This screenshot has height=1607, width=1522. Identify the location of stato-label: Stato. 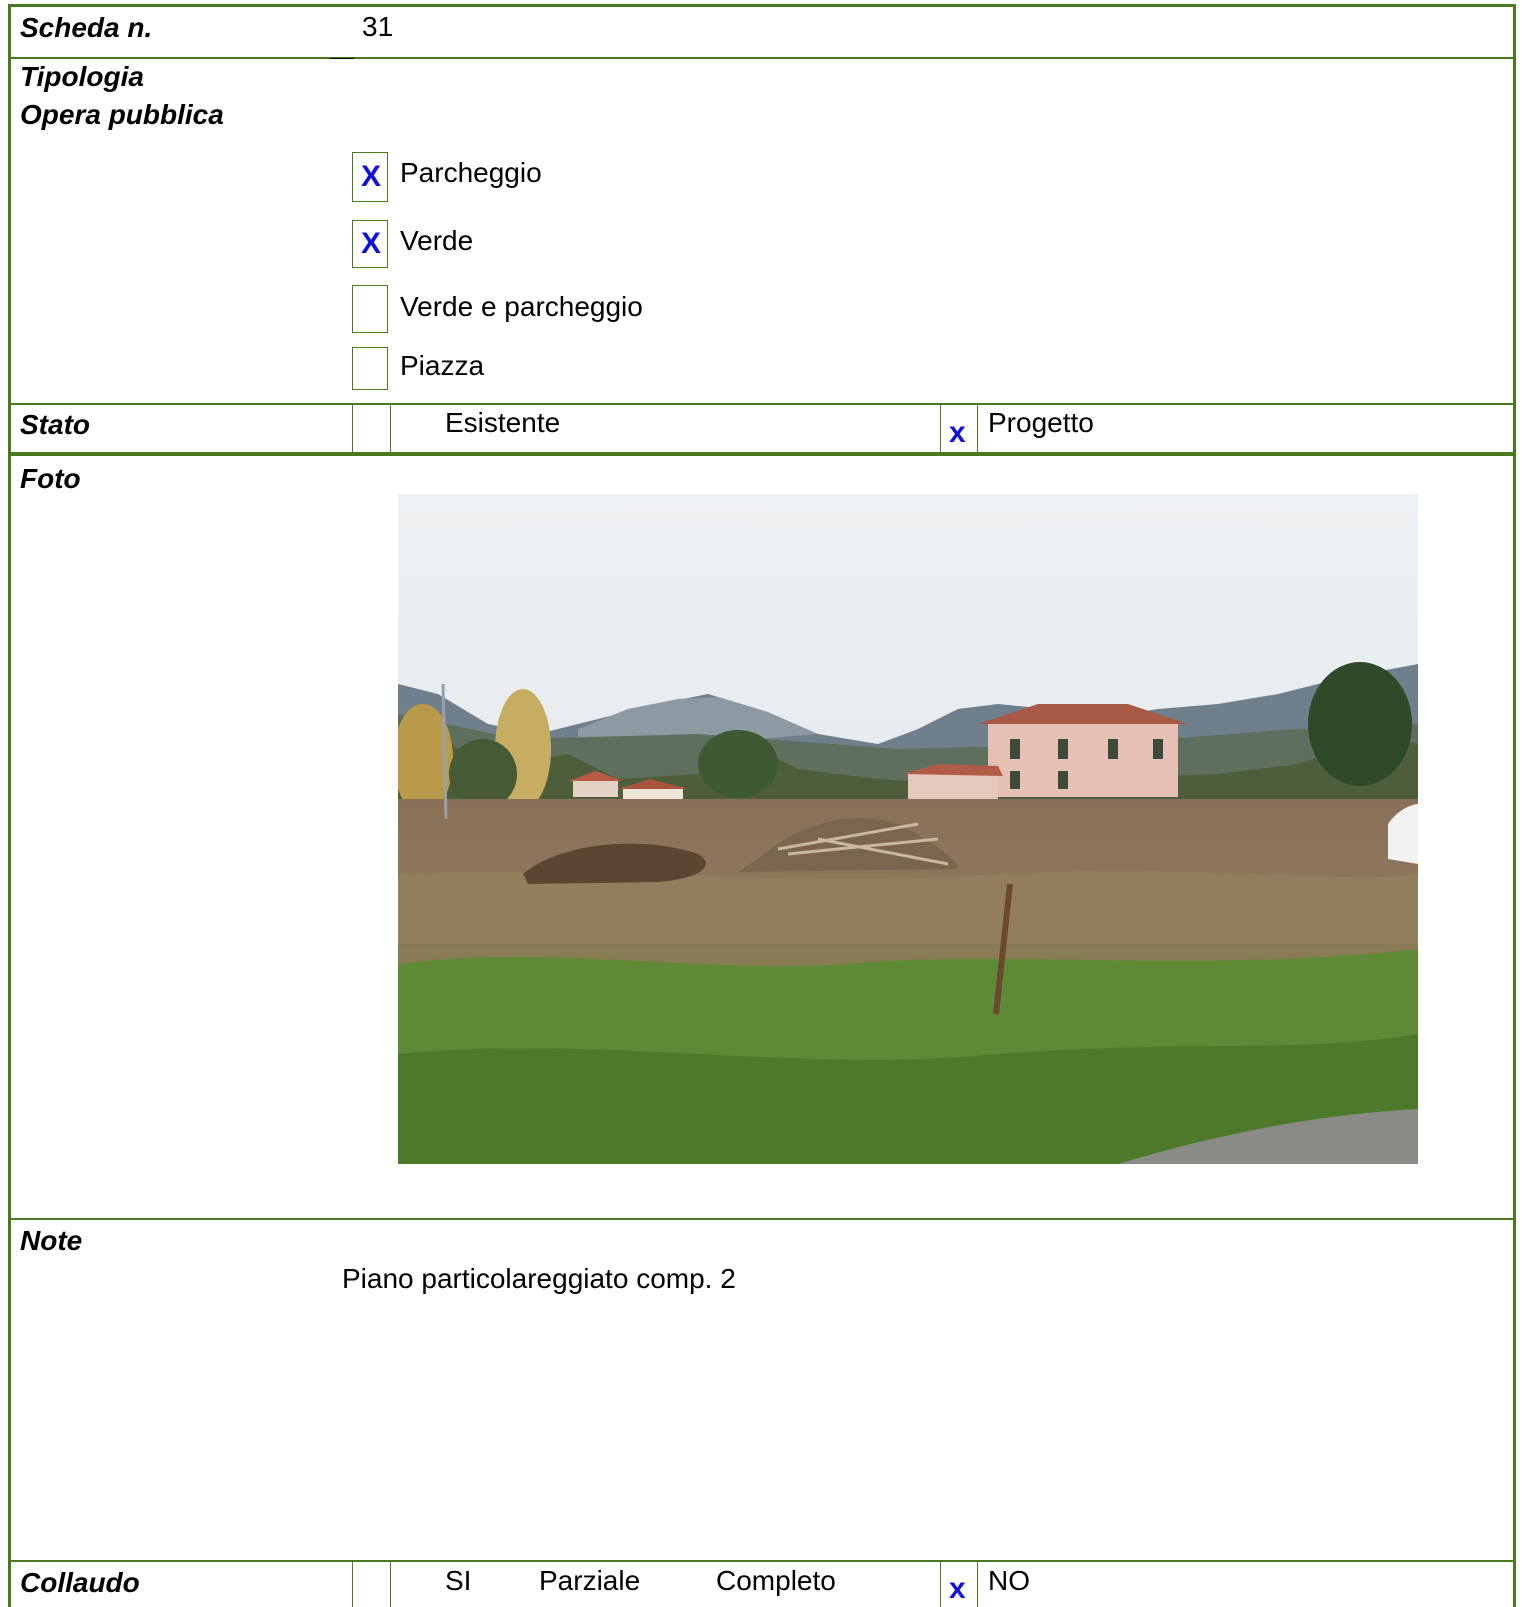
(55, 424).